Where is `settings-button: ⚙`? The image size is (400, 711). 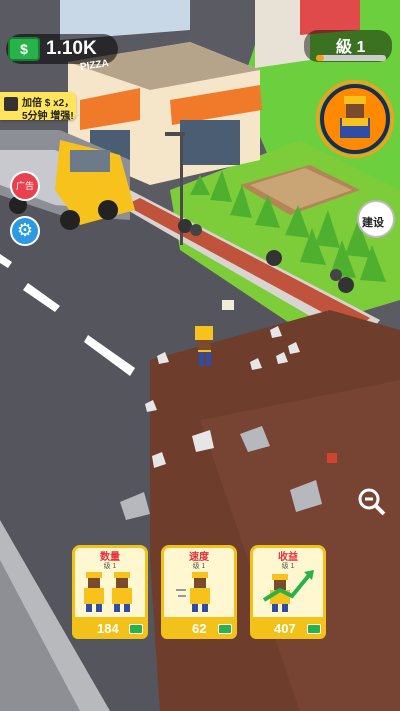
settings-button: ⚙ is located at coordinates (25, 231).